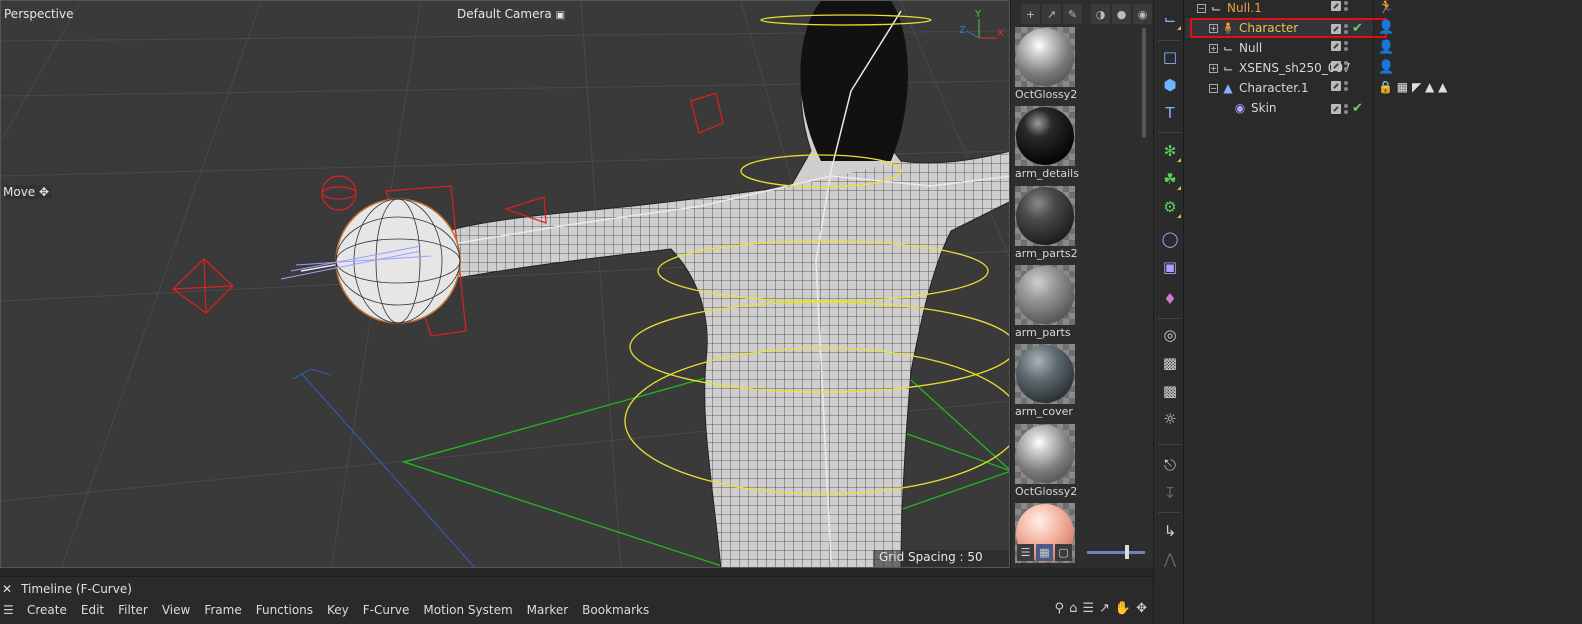 The image size is (1582, 624). I want to click on move-tool-hud: Move ✥, so click(28, 192).